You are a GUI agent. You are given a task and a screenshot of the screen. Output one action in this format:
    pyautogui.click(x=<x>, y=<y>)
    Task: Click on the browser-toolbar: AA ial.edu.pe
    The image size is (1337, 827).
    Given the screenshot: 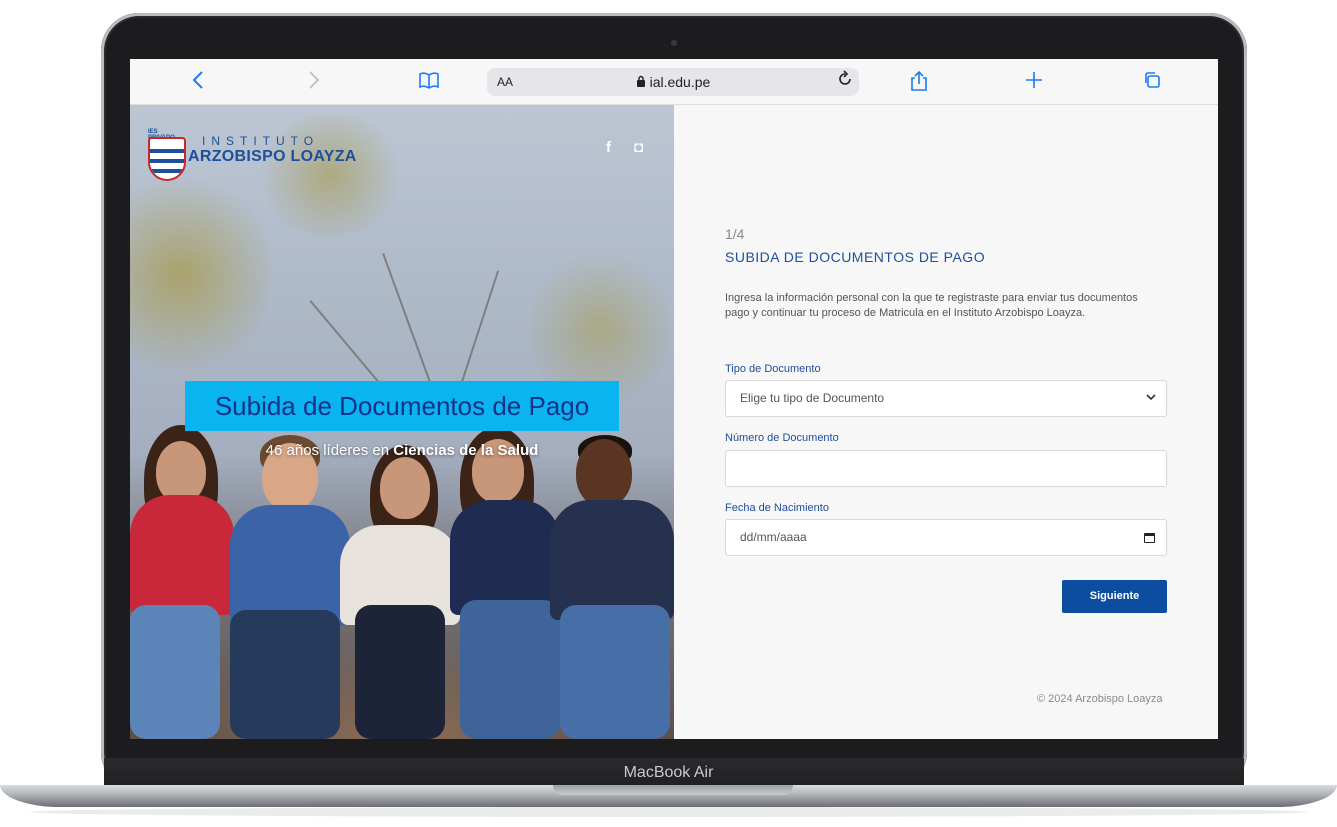 What is the action you would take?
    pyautogui.click(x=674, y=82)
    